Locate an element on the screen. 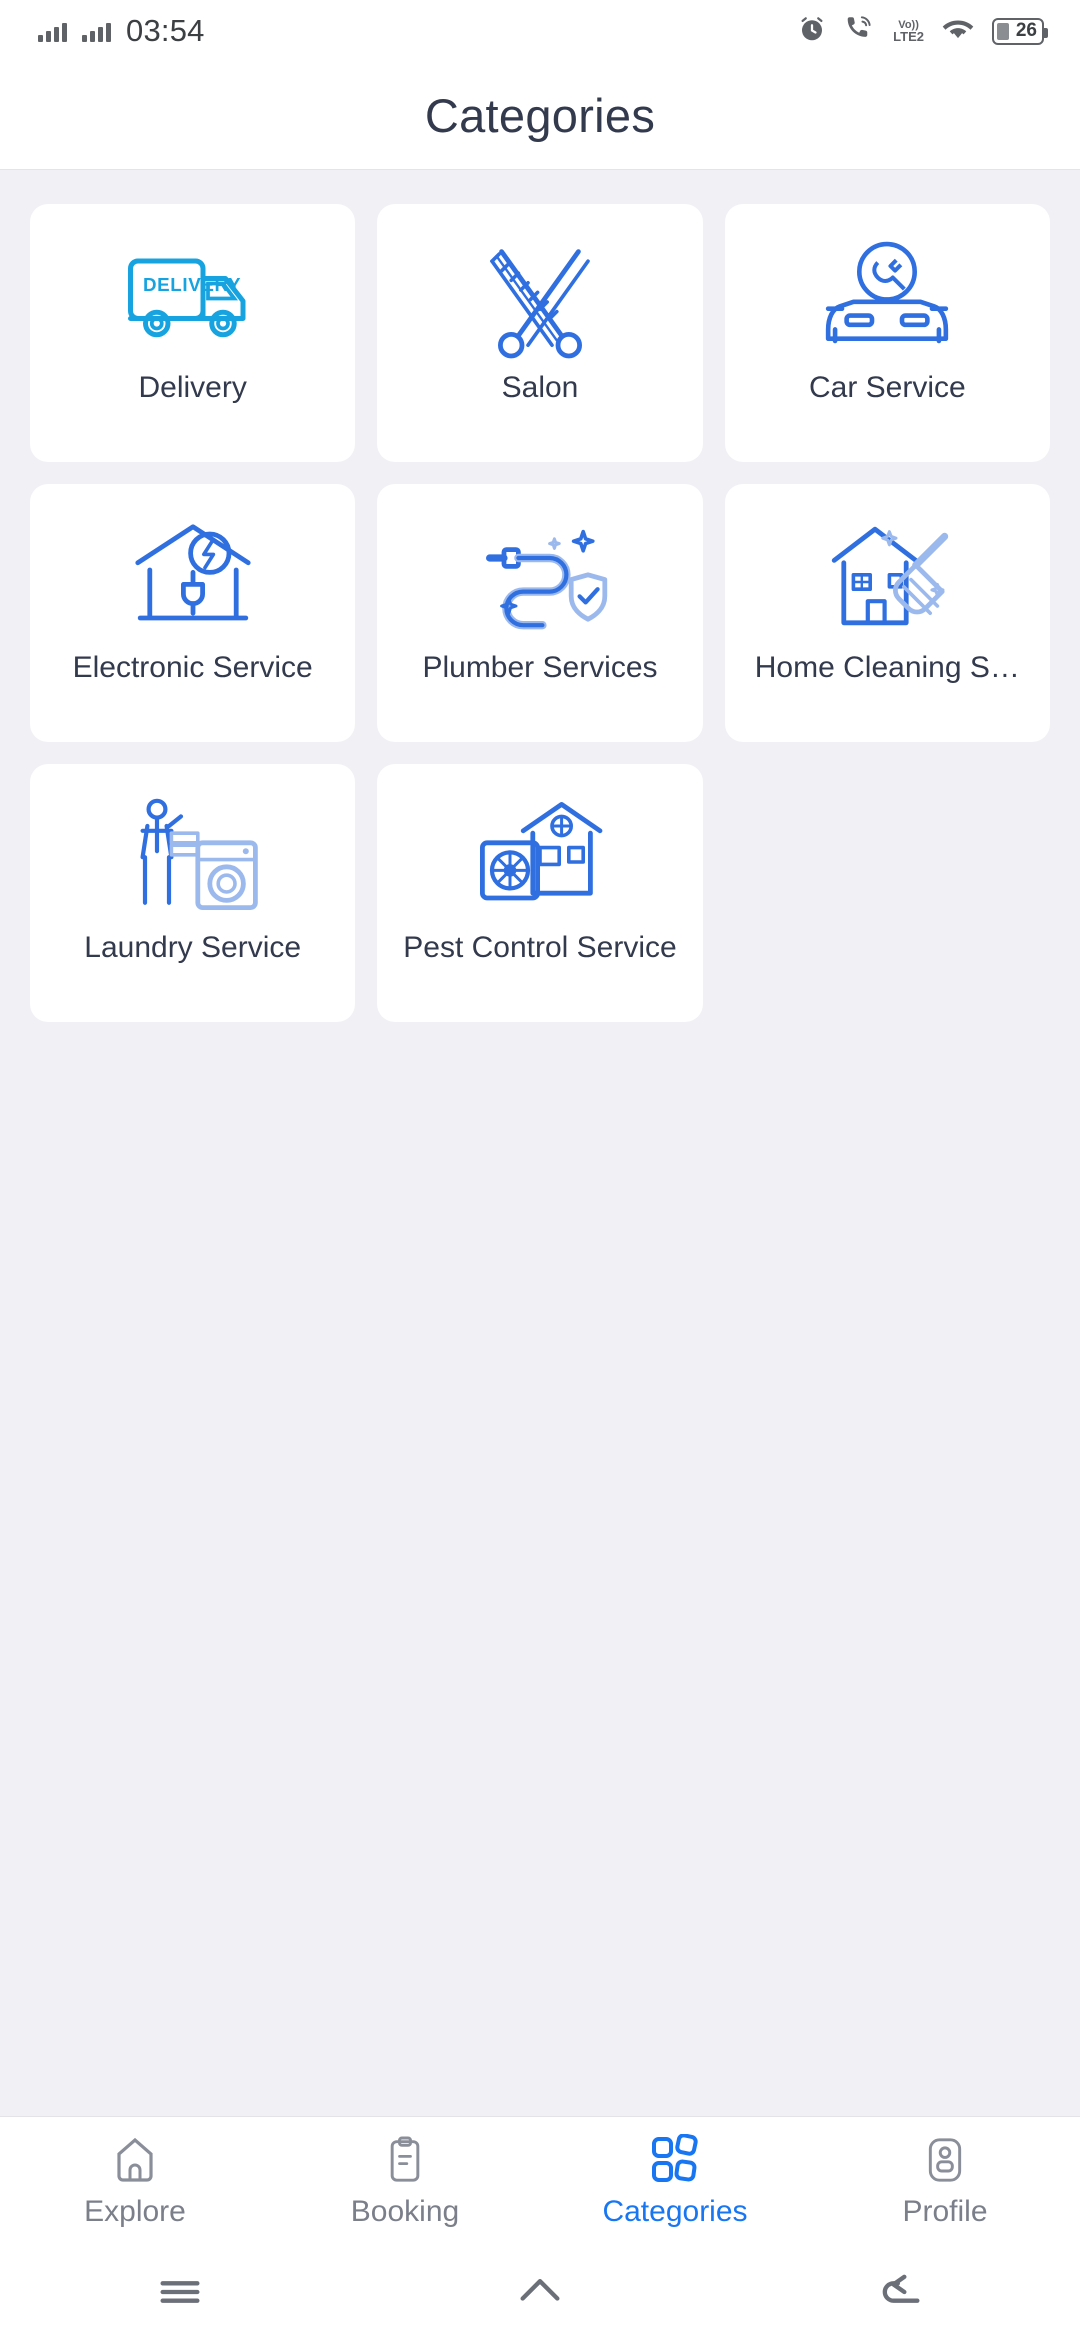  category-card-laundry: Laundry Service is located at coordinates (193, 893).